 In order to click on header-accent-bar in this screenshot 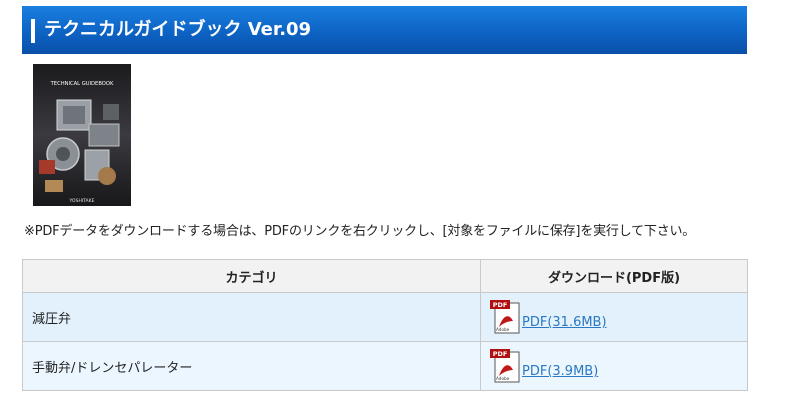, I will do `click(33, 31)`.